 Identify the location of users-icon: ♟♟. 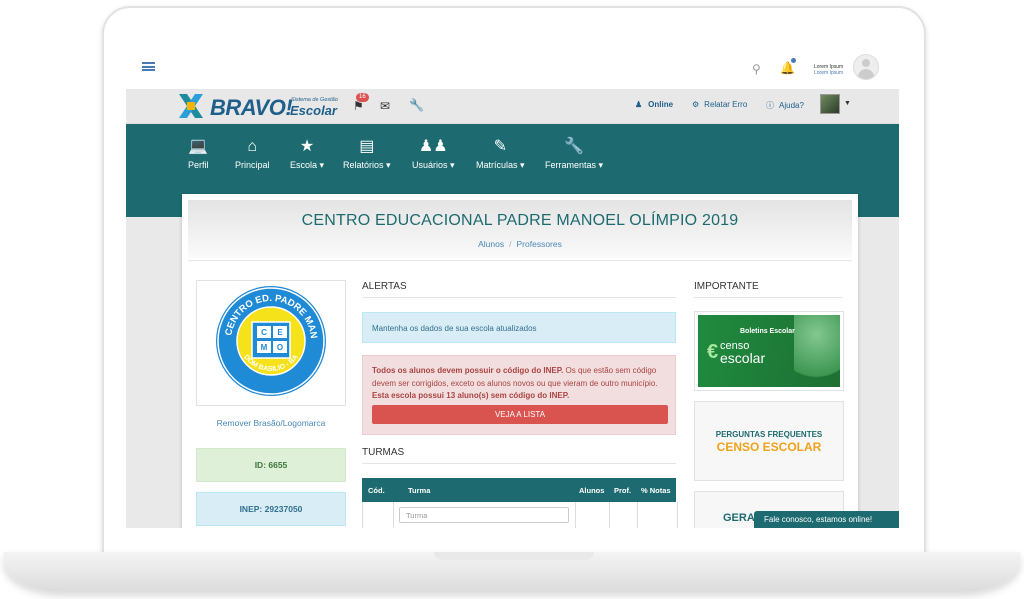
(433, 146).